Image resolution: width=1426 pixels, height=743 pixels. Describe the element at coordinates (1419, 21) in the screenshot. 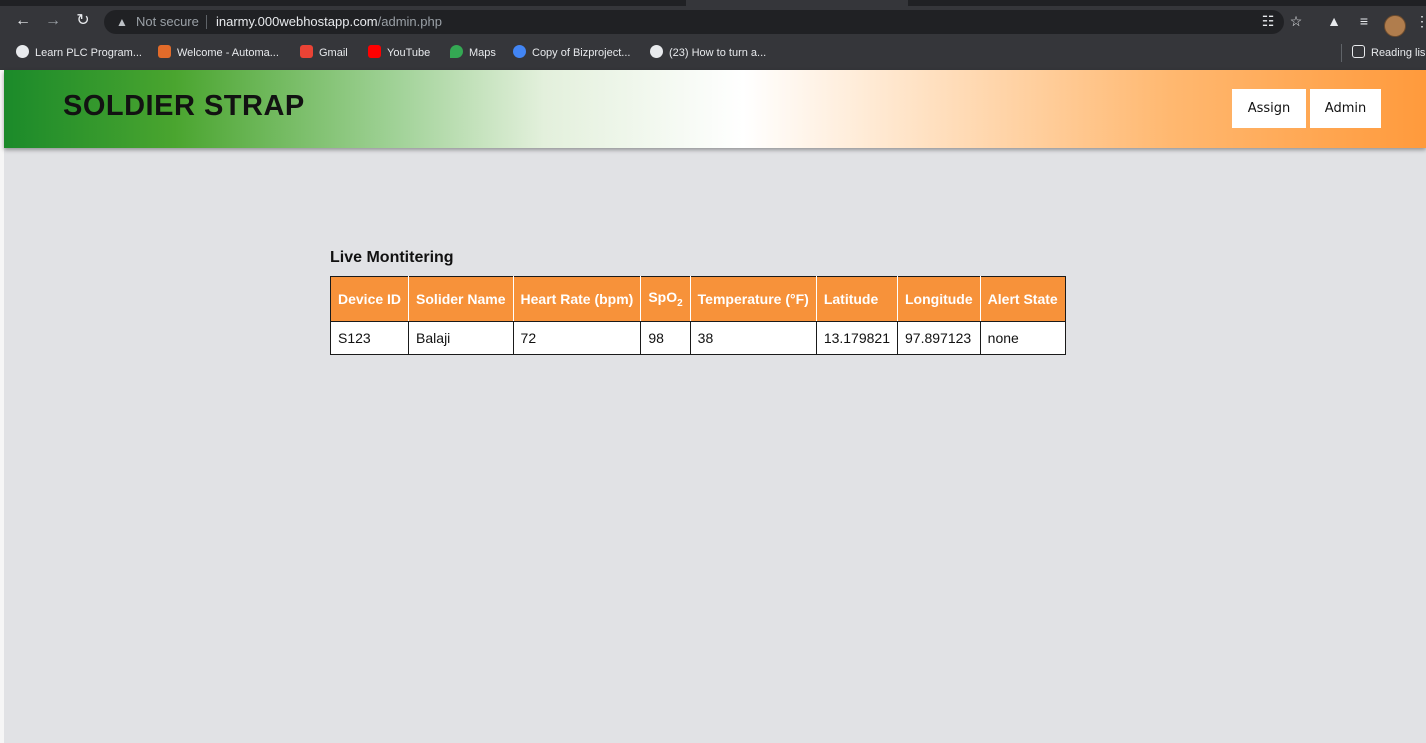

I see `more-menu-icon: ⋮` at that location.